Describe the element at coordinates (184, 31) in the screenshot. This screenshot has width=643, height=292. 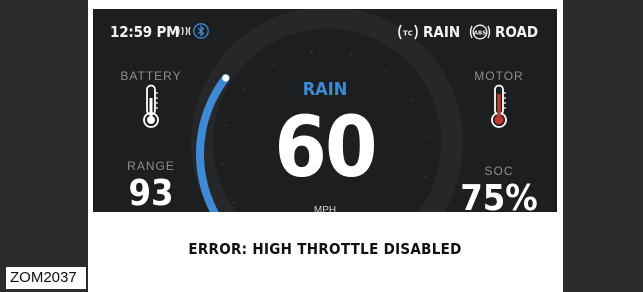
I see `heated-grips-icon` at that location.